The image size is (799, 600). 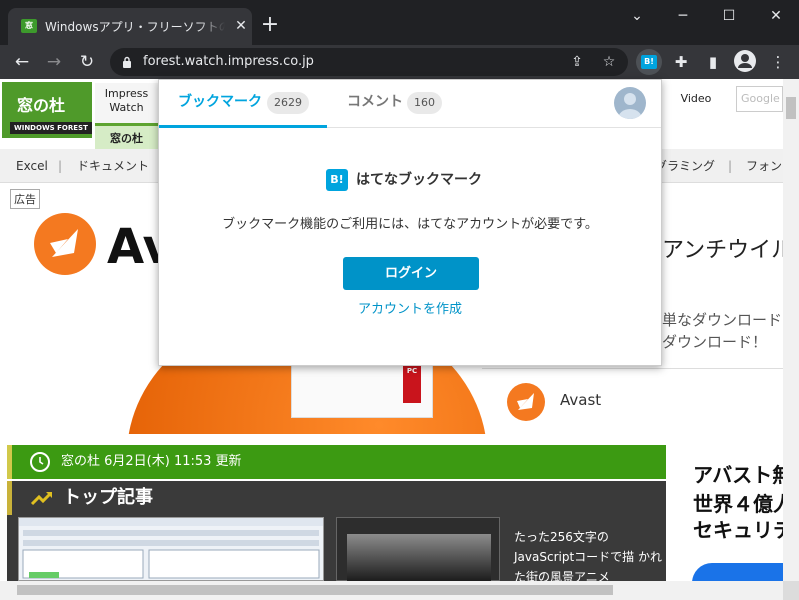 I want to click on profile-avatar-icon, so click(x=745, y=61).